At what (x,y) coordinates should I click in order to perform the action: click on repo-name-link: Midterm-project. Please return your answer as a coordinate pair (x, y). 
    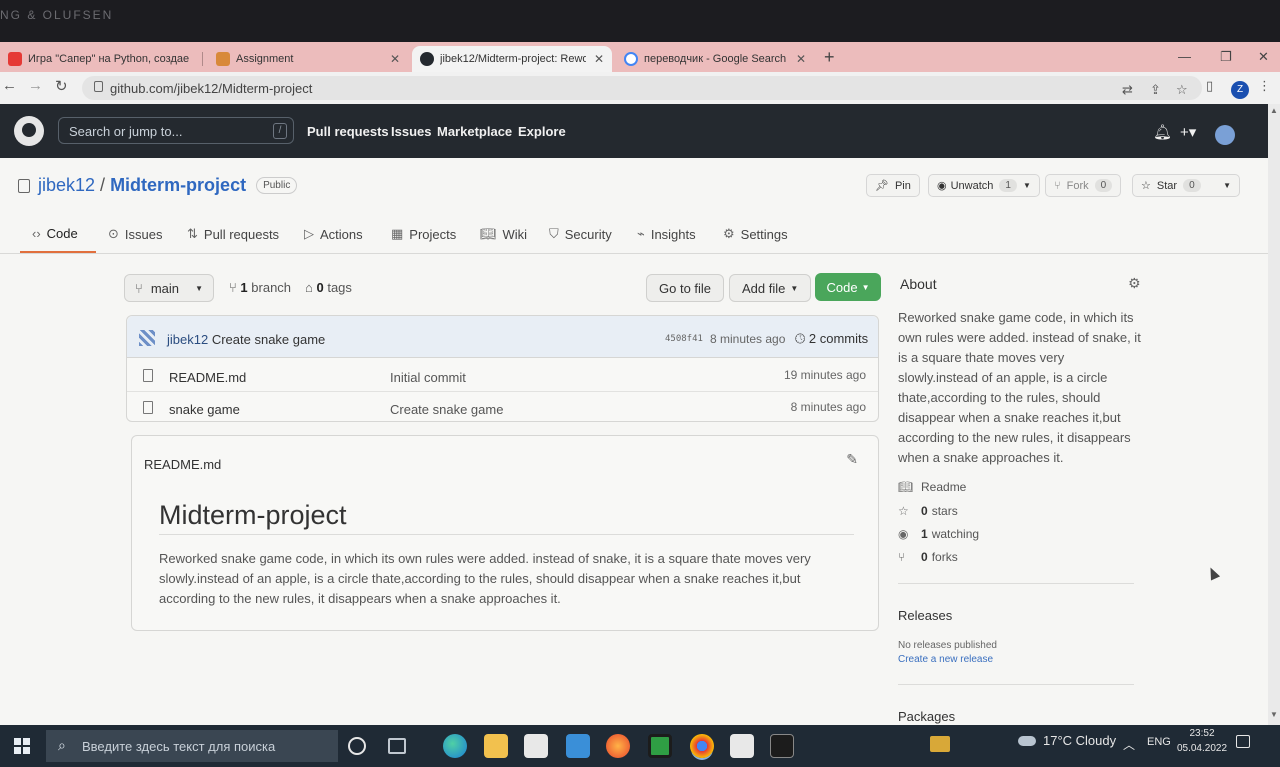
    Looking at the image, I should click on (178, 185).